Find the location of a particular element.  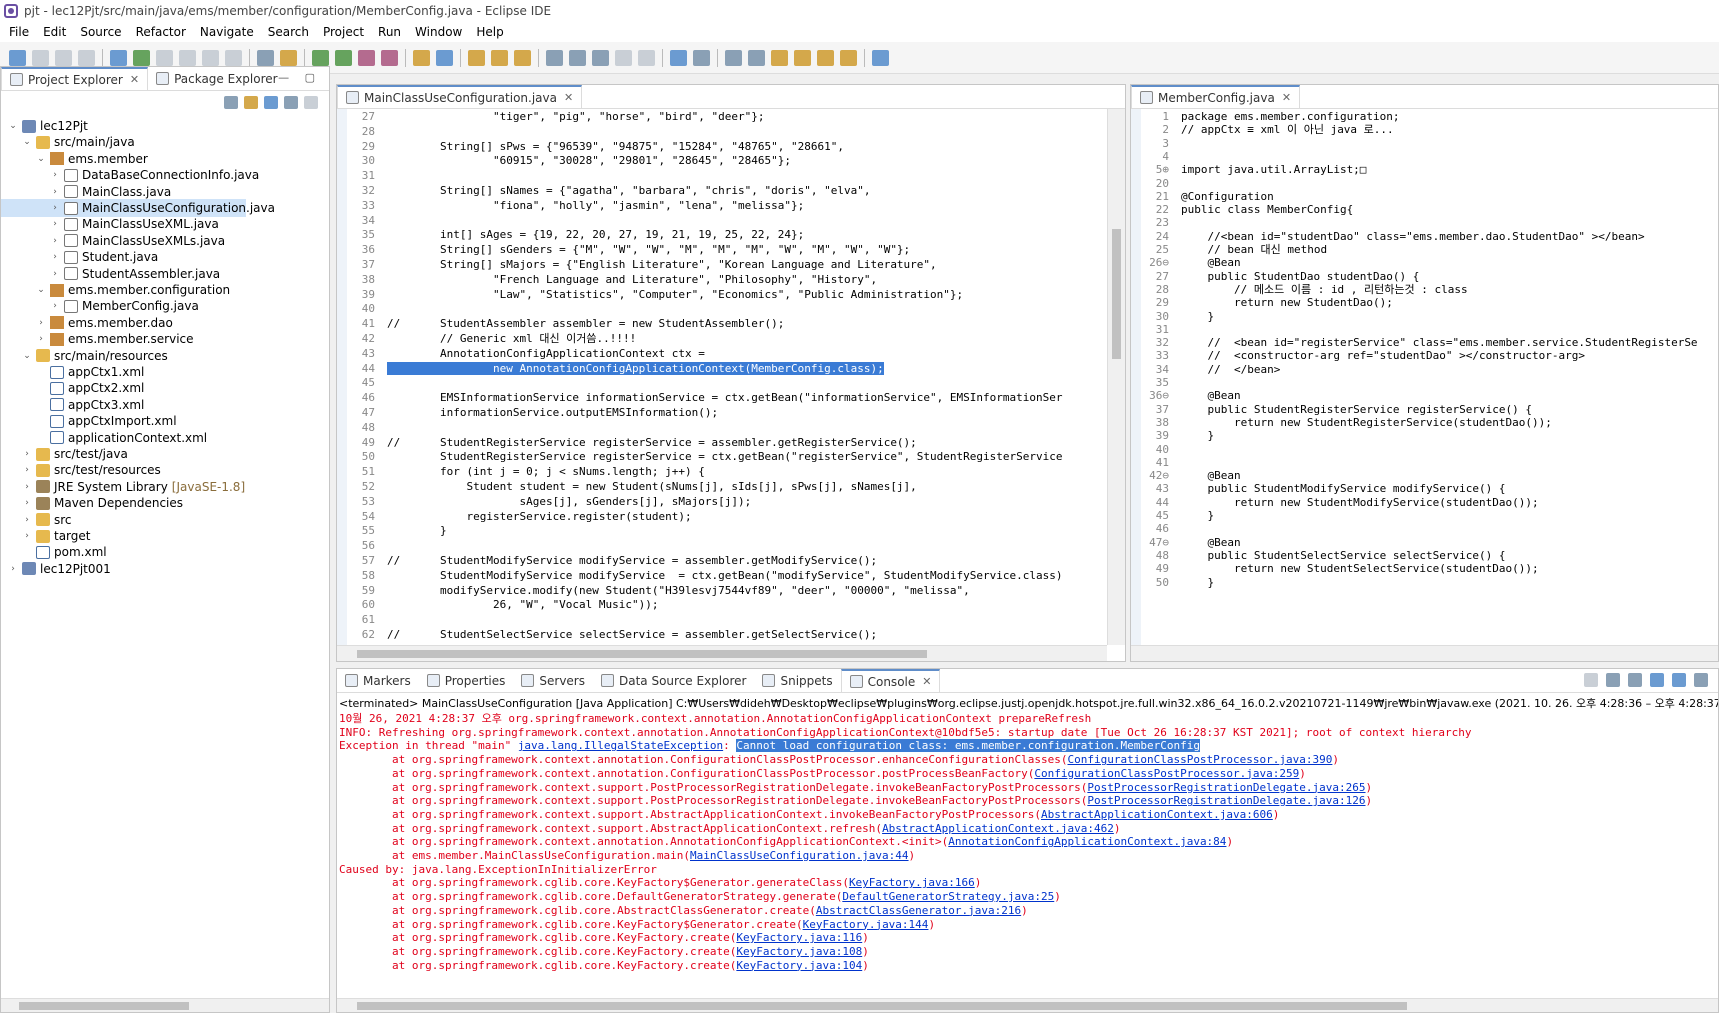

menu-source: Source is located at coordinates (100, 32).